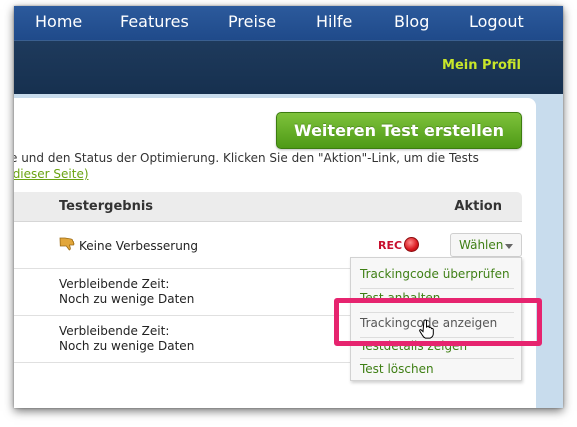 This screenshot has height=427, width=577. I want to click on nav-hilfe: Hilfe, so click(334, 21).